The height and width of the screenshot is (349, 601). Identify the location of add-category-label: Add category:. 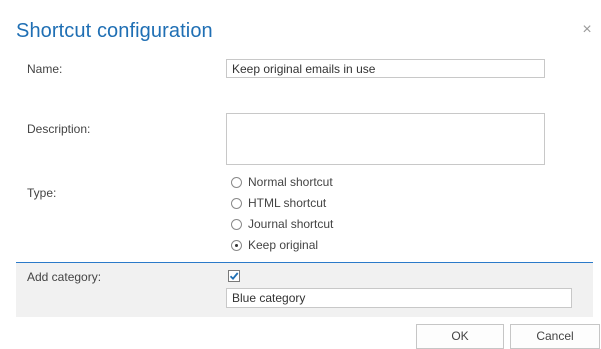
(64, 277).